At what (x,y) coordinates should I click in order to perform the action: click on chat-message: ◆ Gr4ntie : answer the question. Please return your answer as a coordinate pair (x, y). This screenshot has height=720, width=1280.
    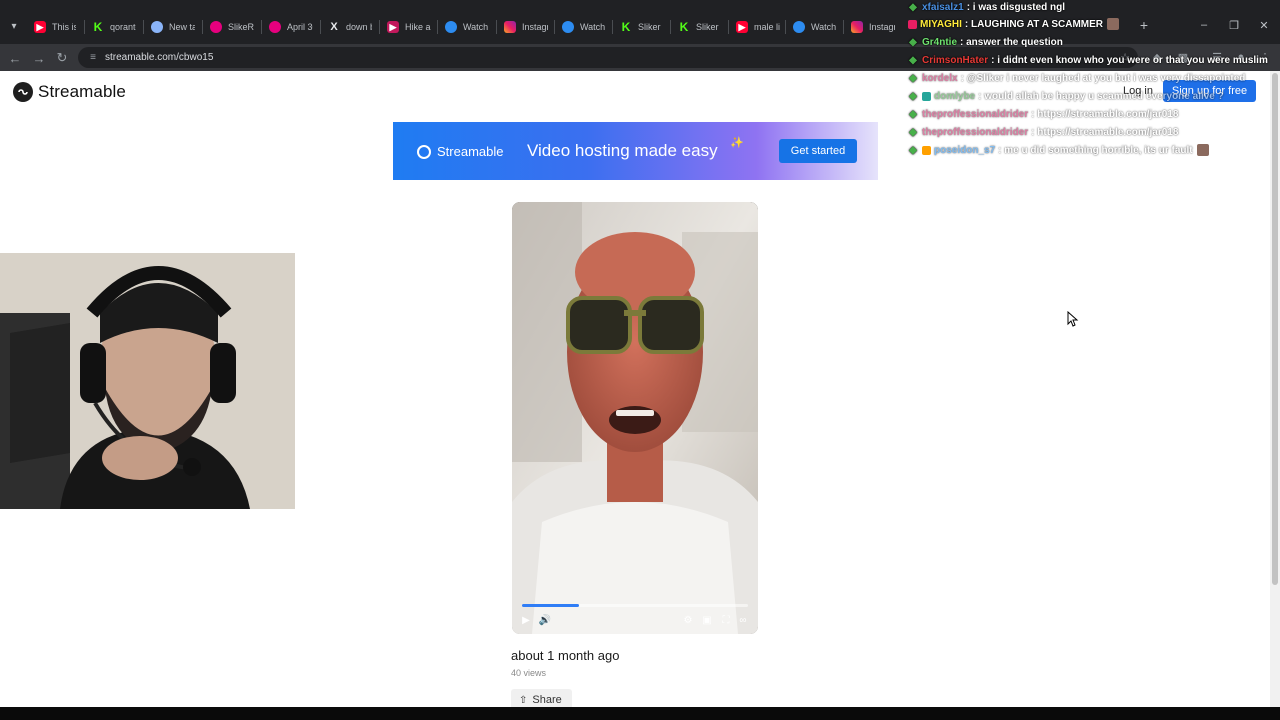
    Looking at the image, I should click on (985, 42).